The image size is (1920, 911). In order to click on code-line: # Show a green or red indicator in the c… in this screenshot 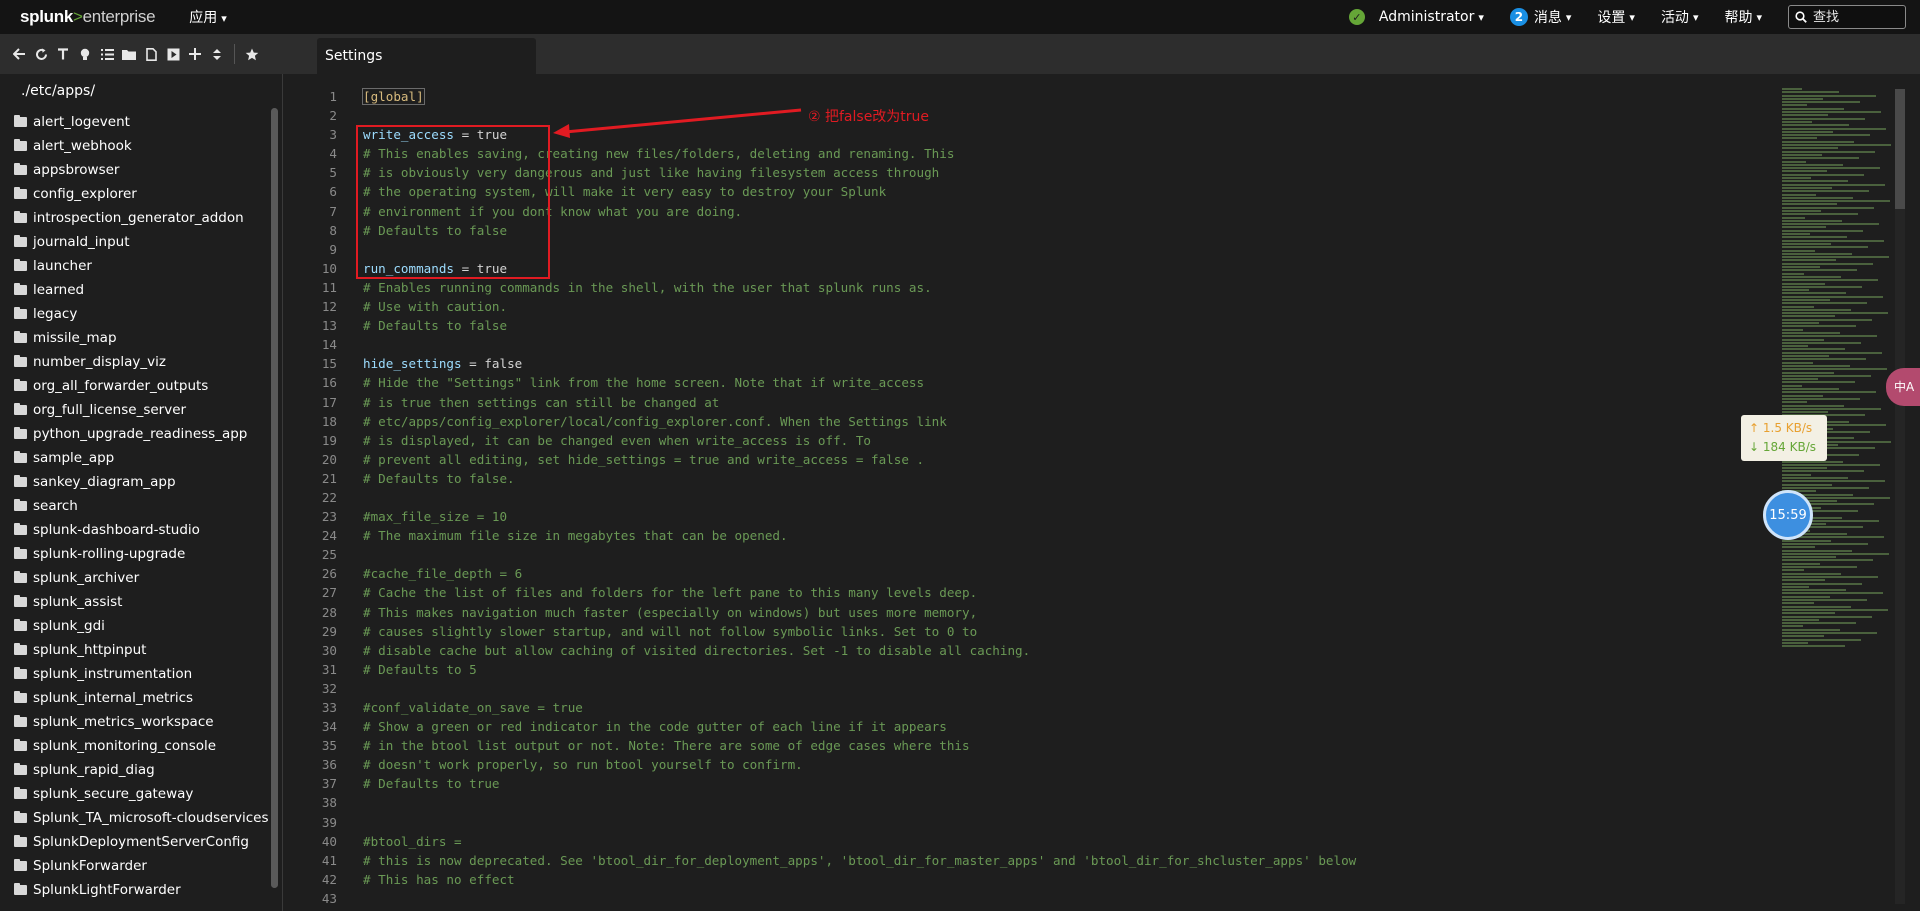, I will do `click(859, 726)`.